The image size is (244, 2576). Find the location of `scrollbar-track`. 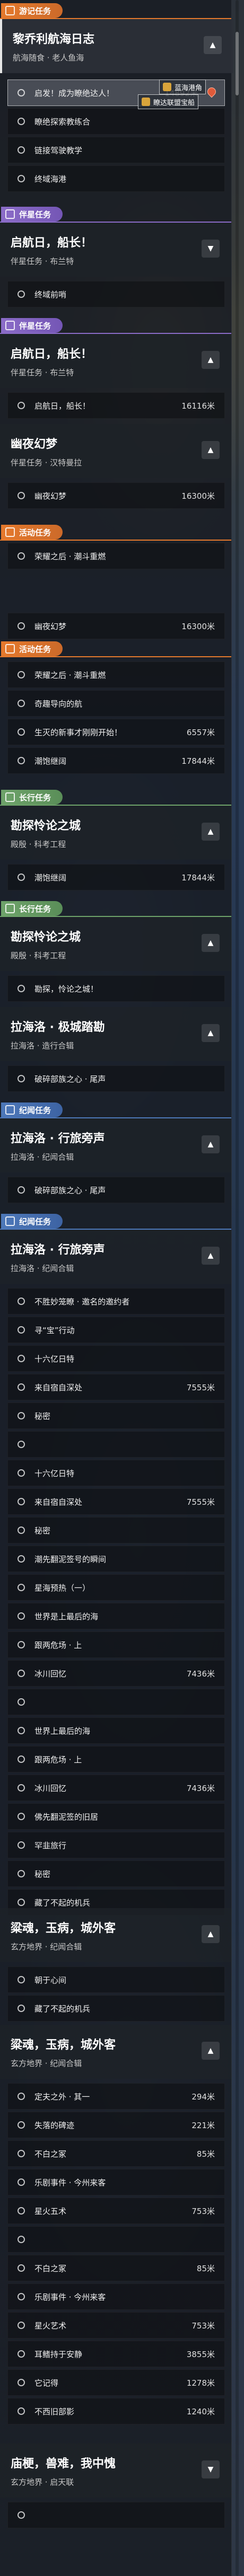

scrollbar-track is located at coordinates (238, 1288).